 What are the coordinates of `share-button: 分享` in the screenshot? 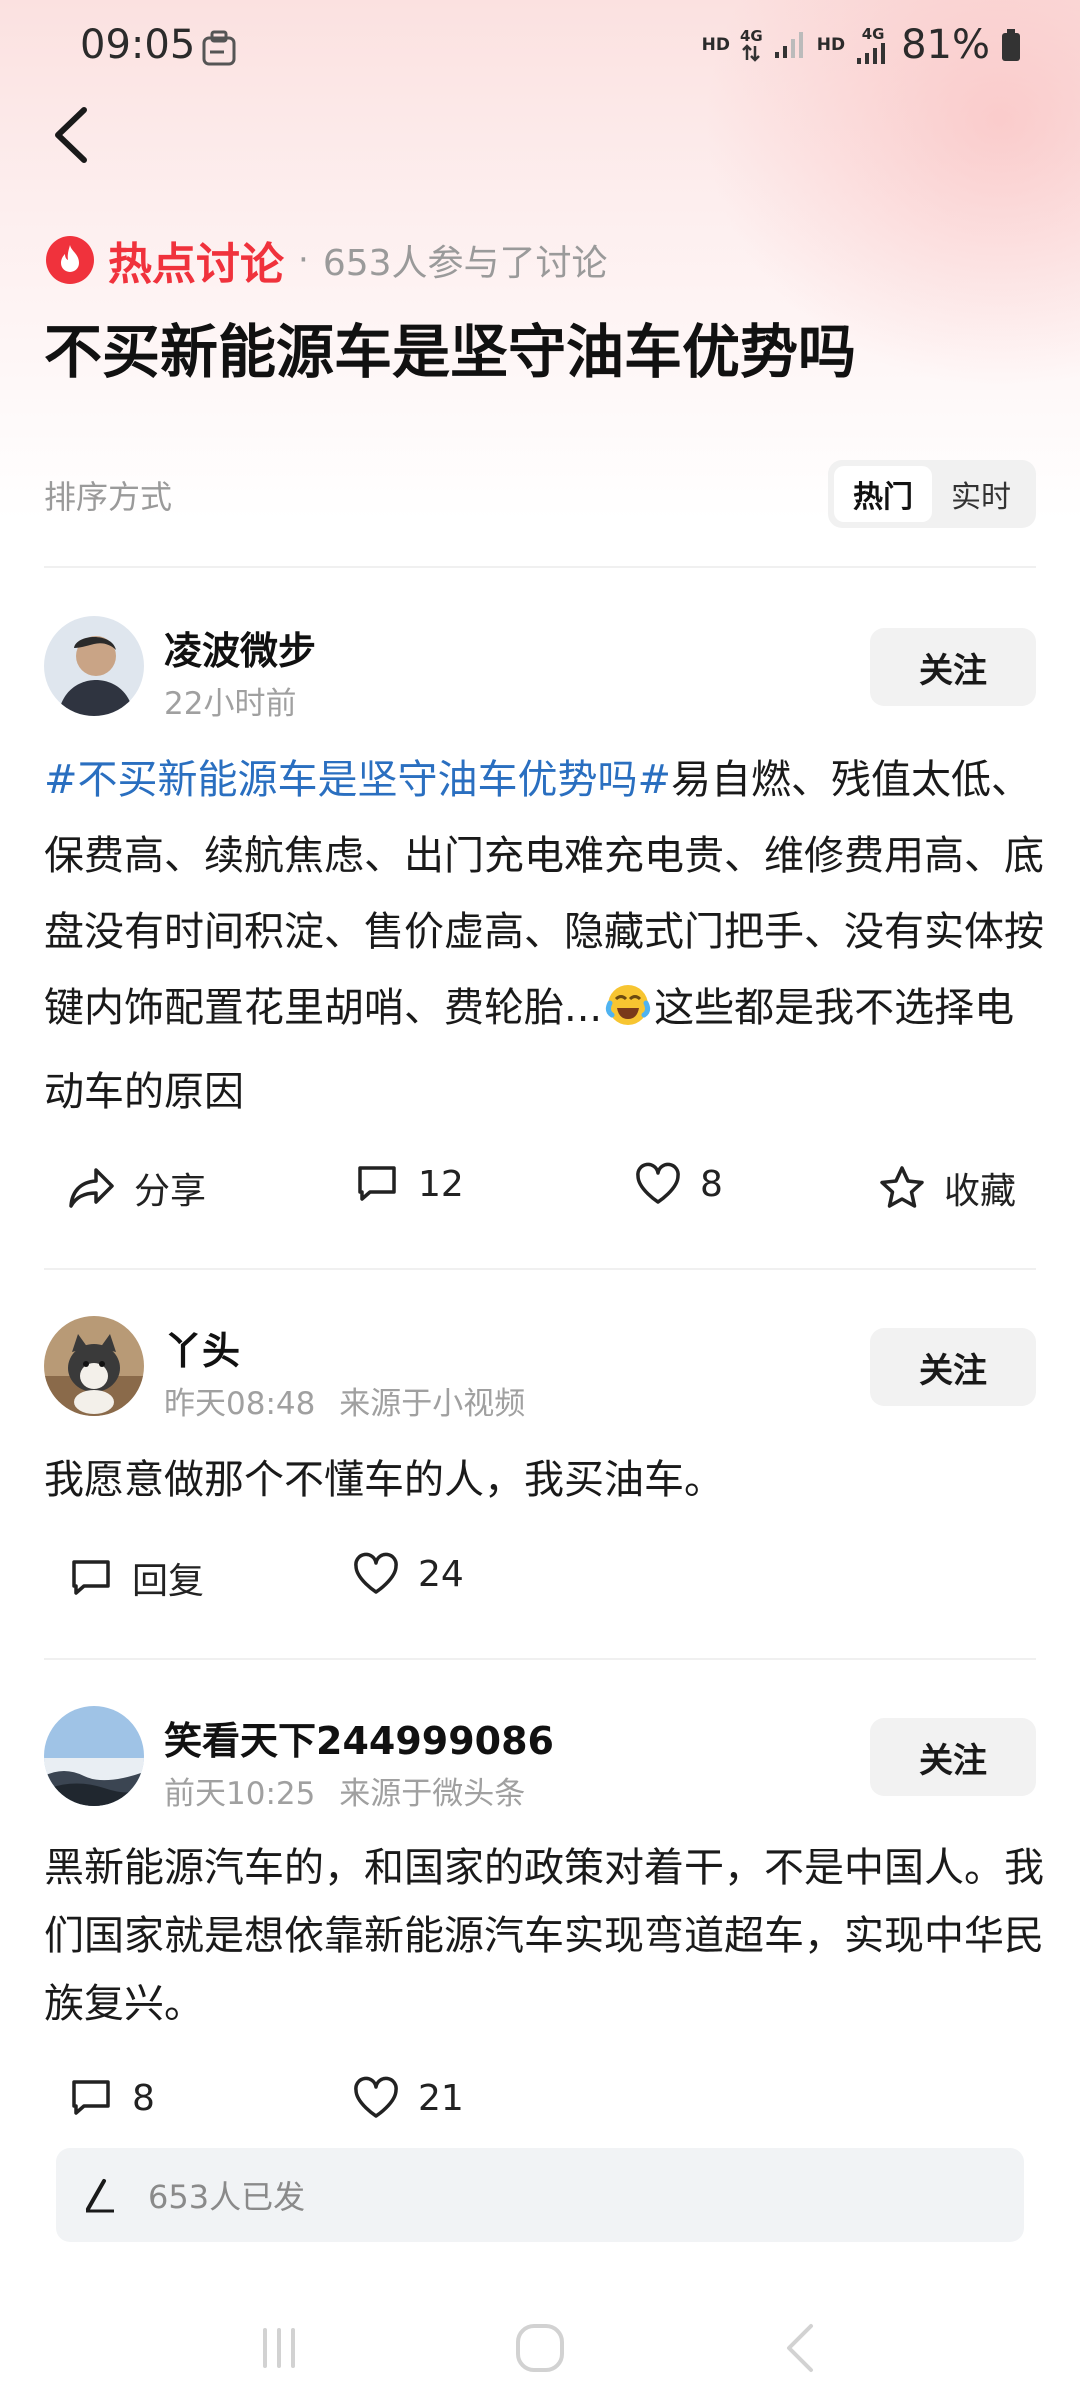 It's located at (137, 1188).